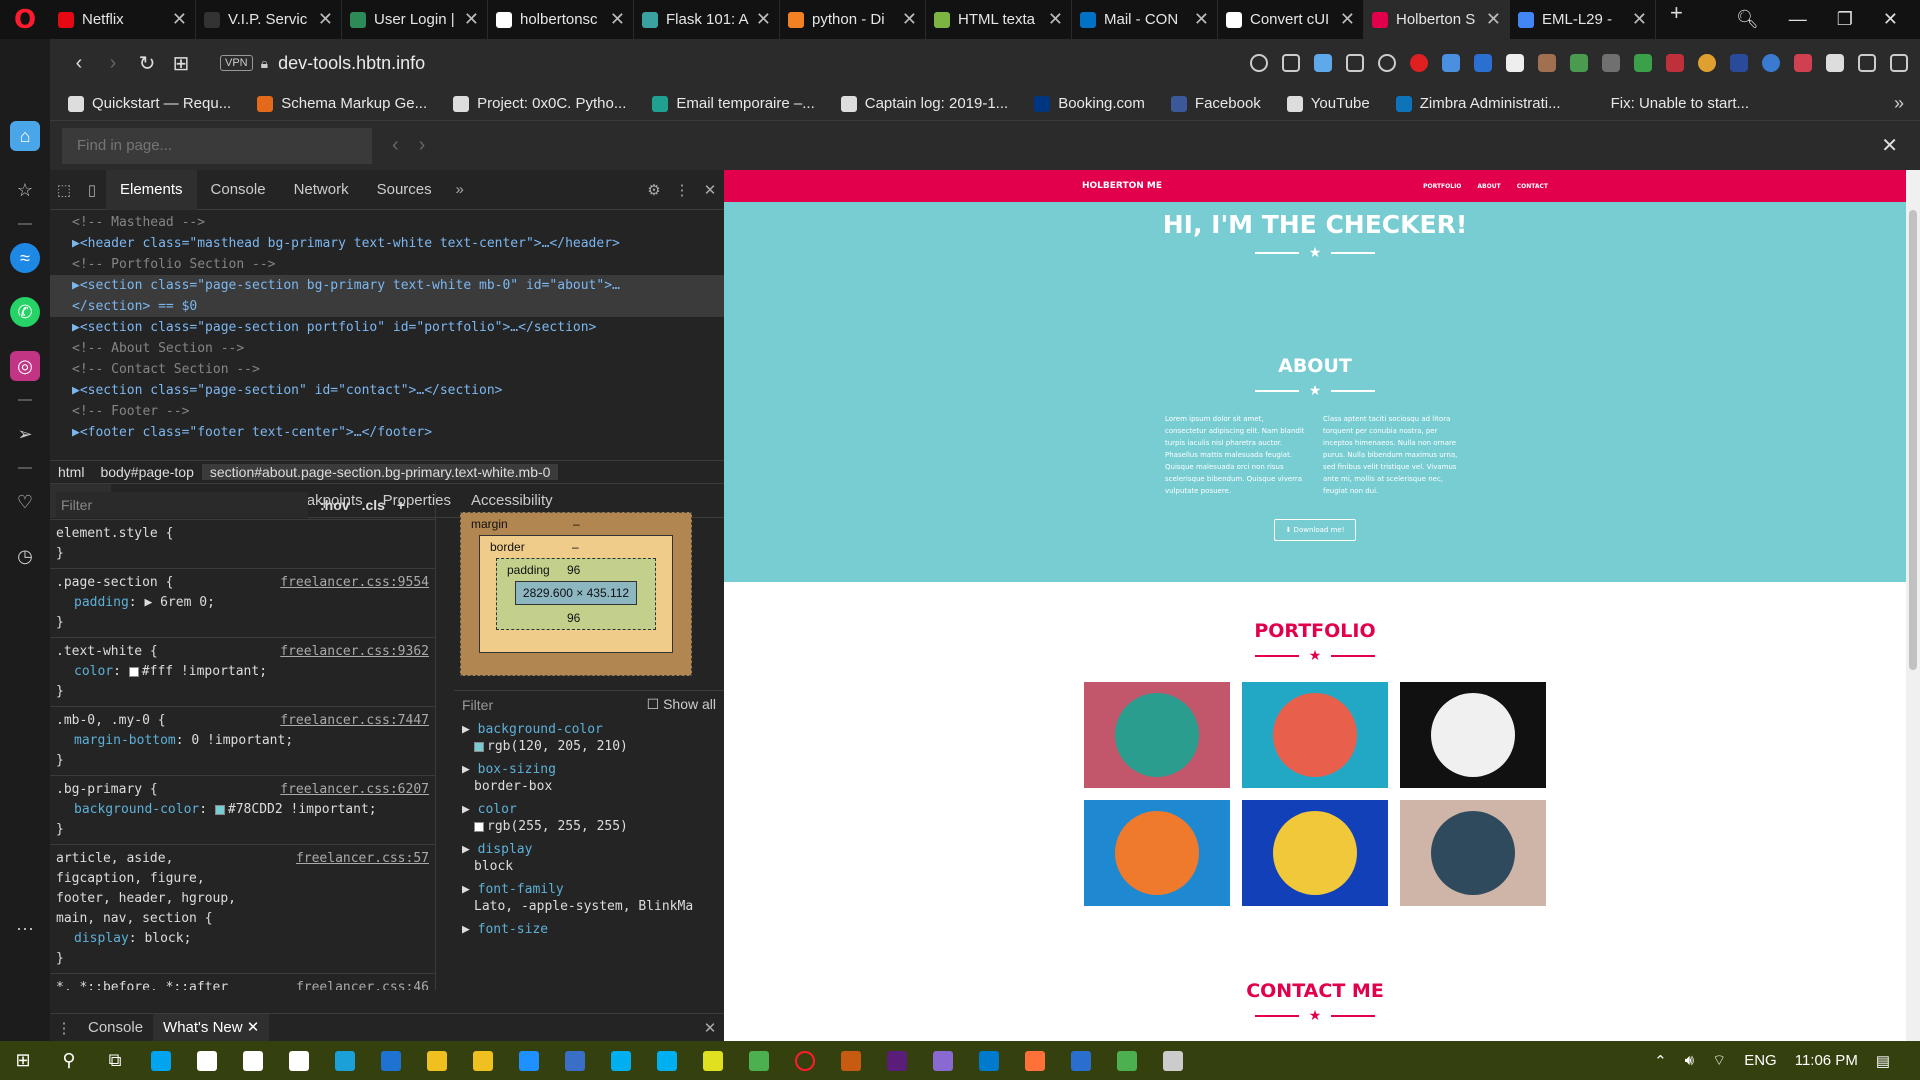 The image size is (1920, 1080). I want to click on messenger-icon: ≈, so click(25, 258).